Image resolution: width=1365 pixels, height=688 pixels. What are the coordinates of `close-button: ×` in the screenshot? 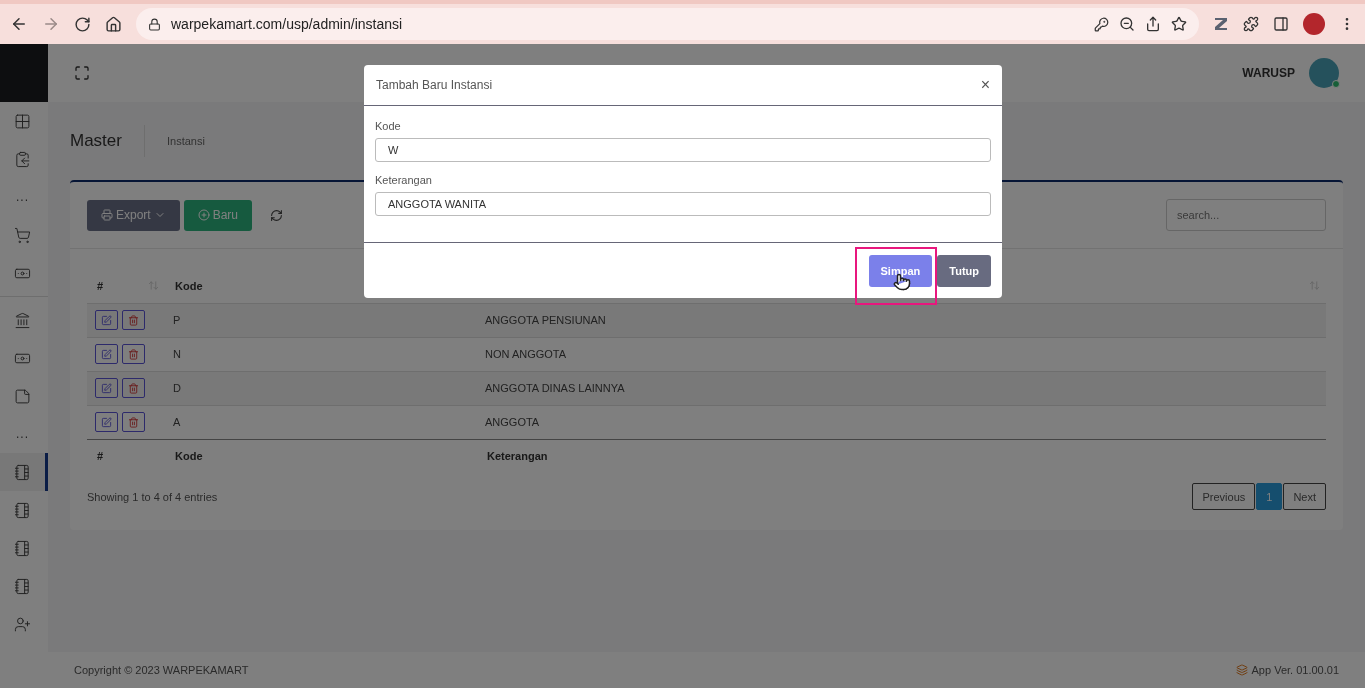 It's located at (985, 85).